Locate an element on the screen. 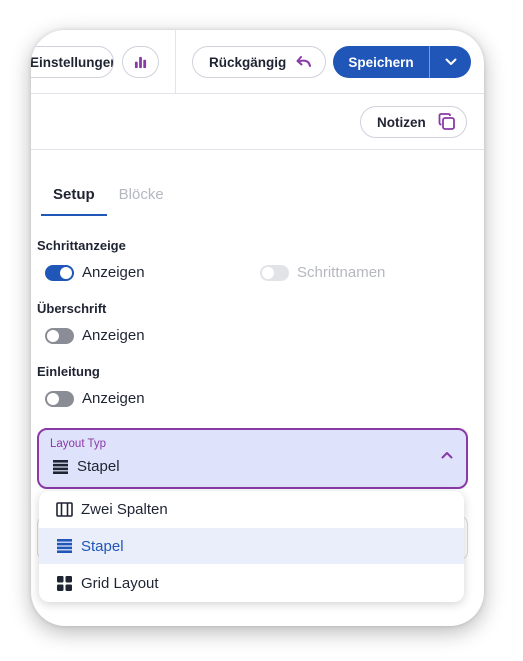 This screenshot has width=523, height=661. intro-show-label: Anzeigen is located at coordinates (113, 398).